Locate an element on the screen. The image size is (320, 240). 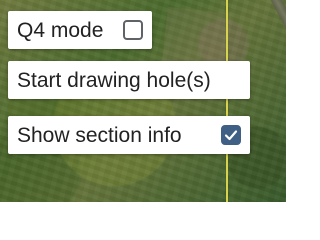
q4-mode-checkbox is located at coordinates (133, 30).